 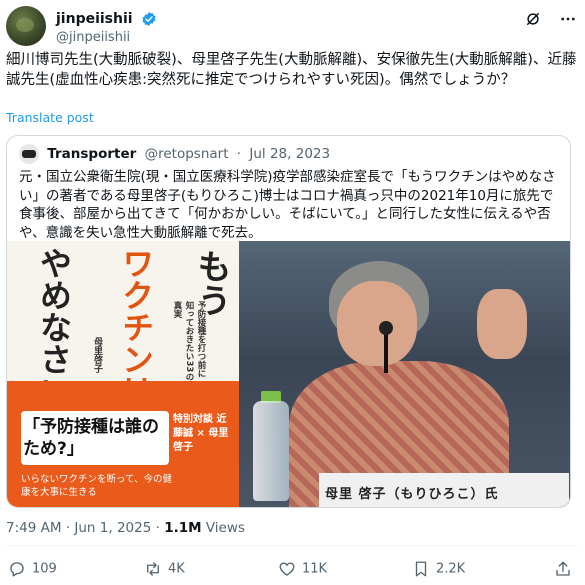 I want to click on microphone-stand, so click(x=386, y=353).